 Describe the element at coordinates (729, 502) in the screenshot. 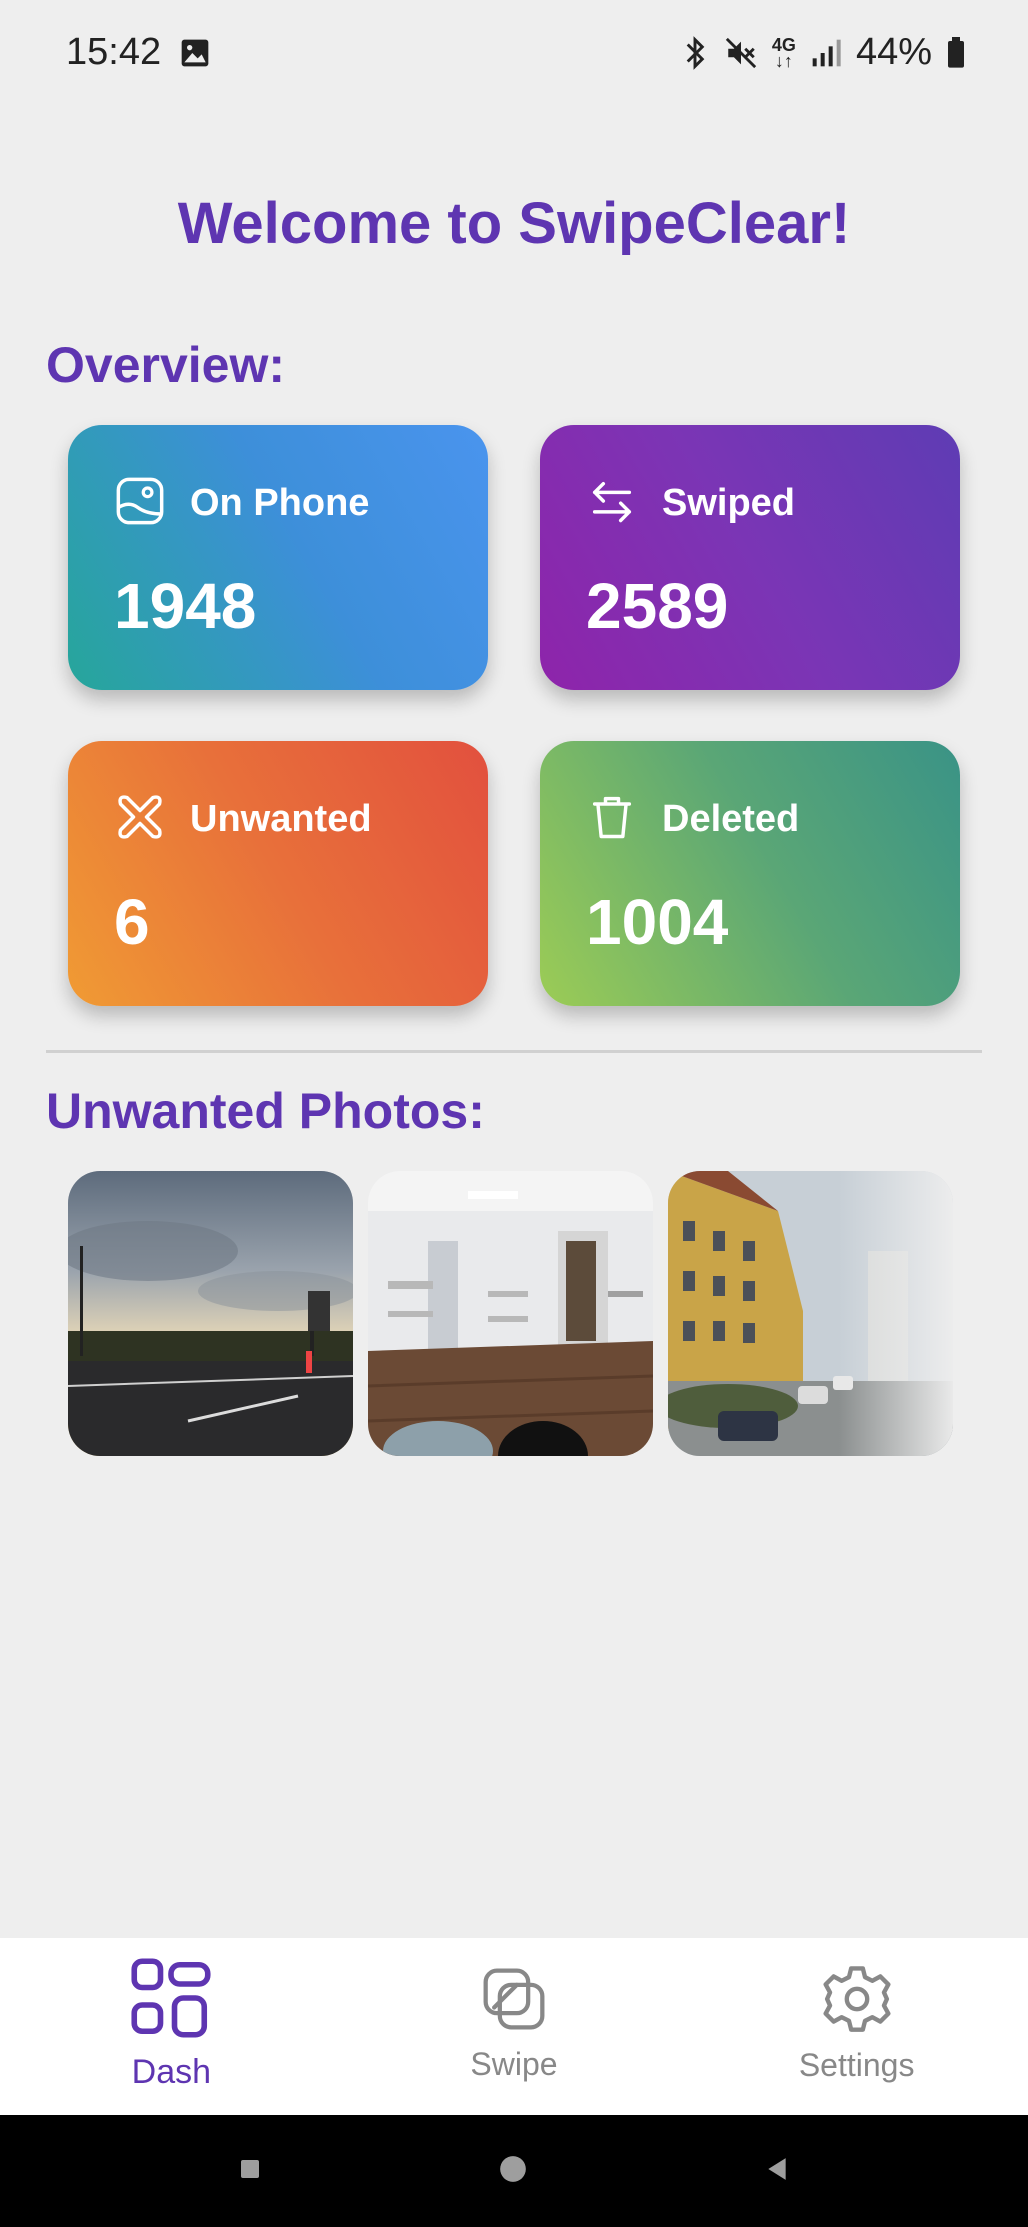

I see `swiped-label: Swiped` at that location.